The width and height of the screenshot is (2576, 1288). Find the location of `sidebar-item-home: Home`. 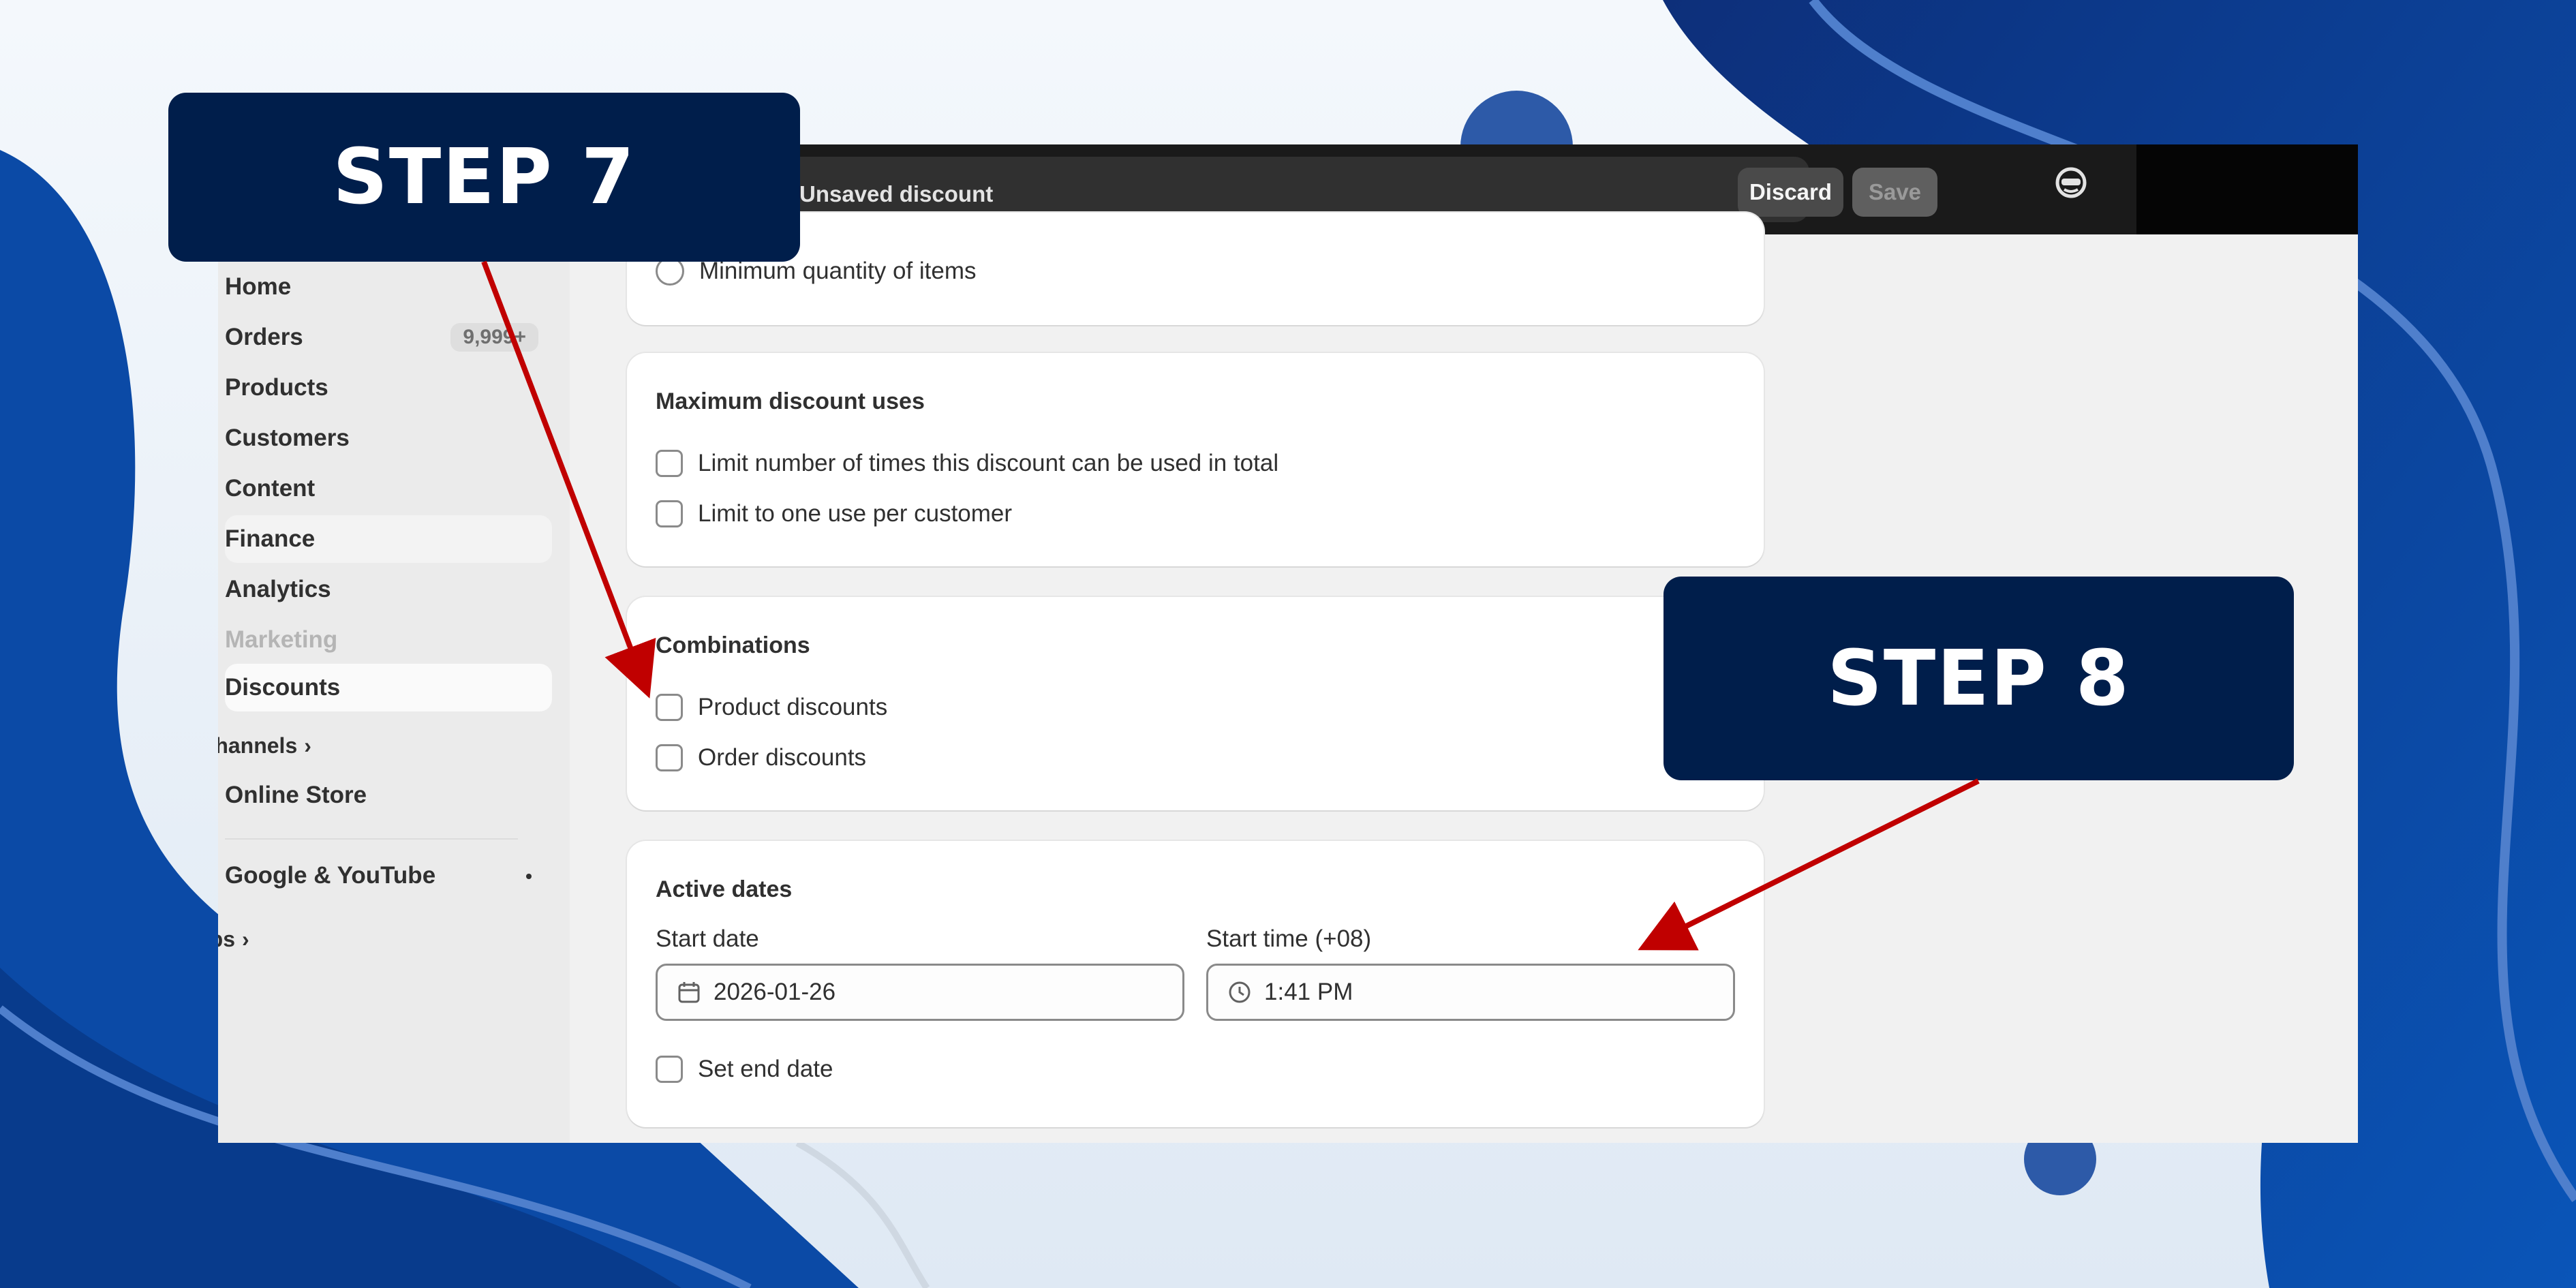

sidebar-item-home: Home is located at coordinates (389, 287).